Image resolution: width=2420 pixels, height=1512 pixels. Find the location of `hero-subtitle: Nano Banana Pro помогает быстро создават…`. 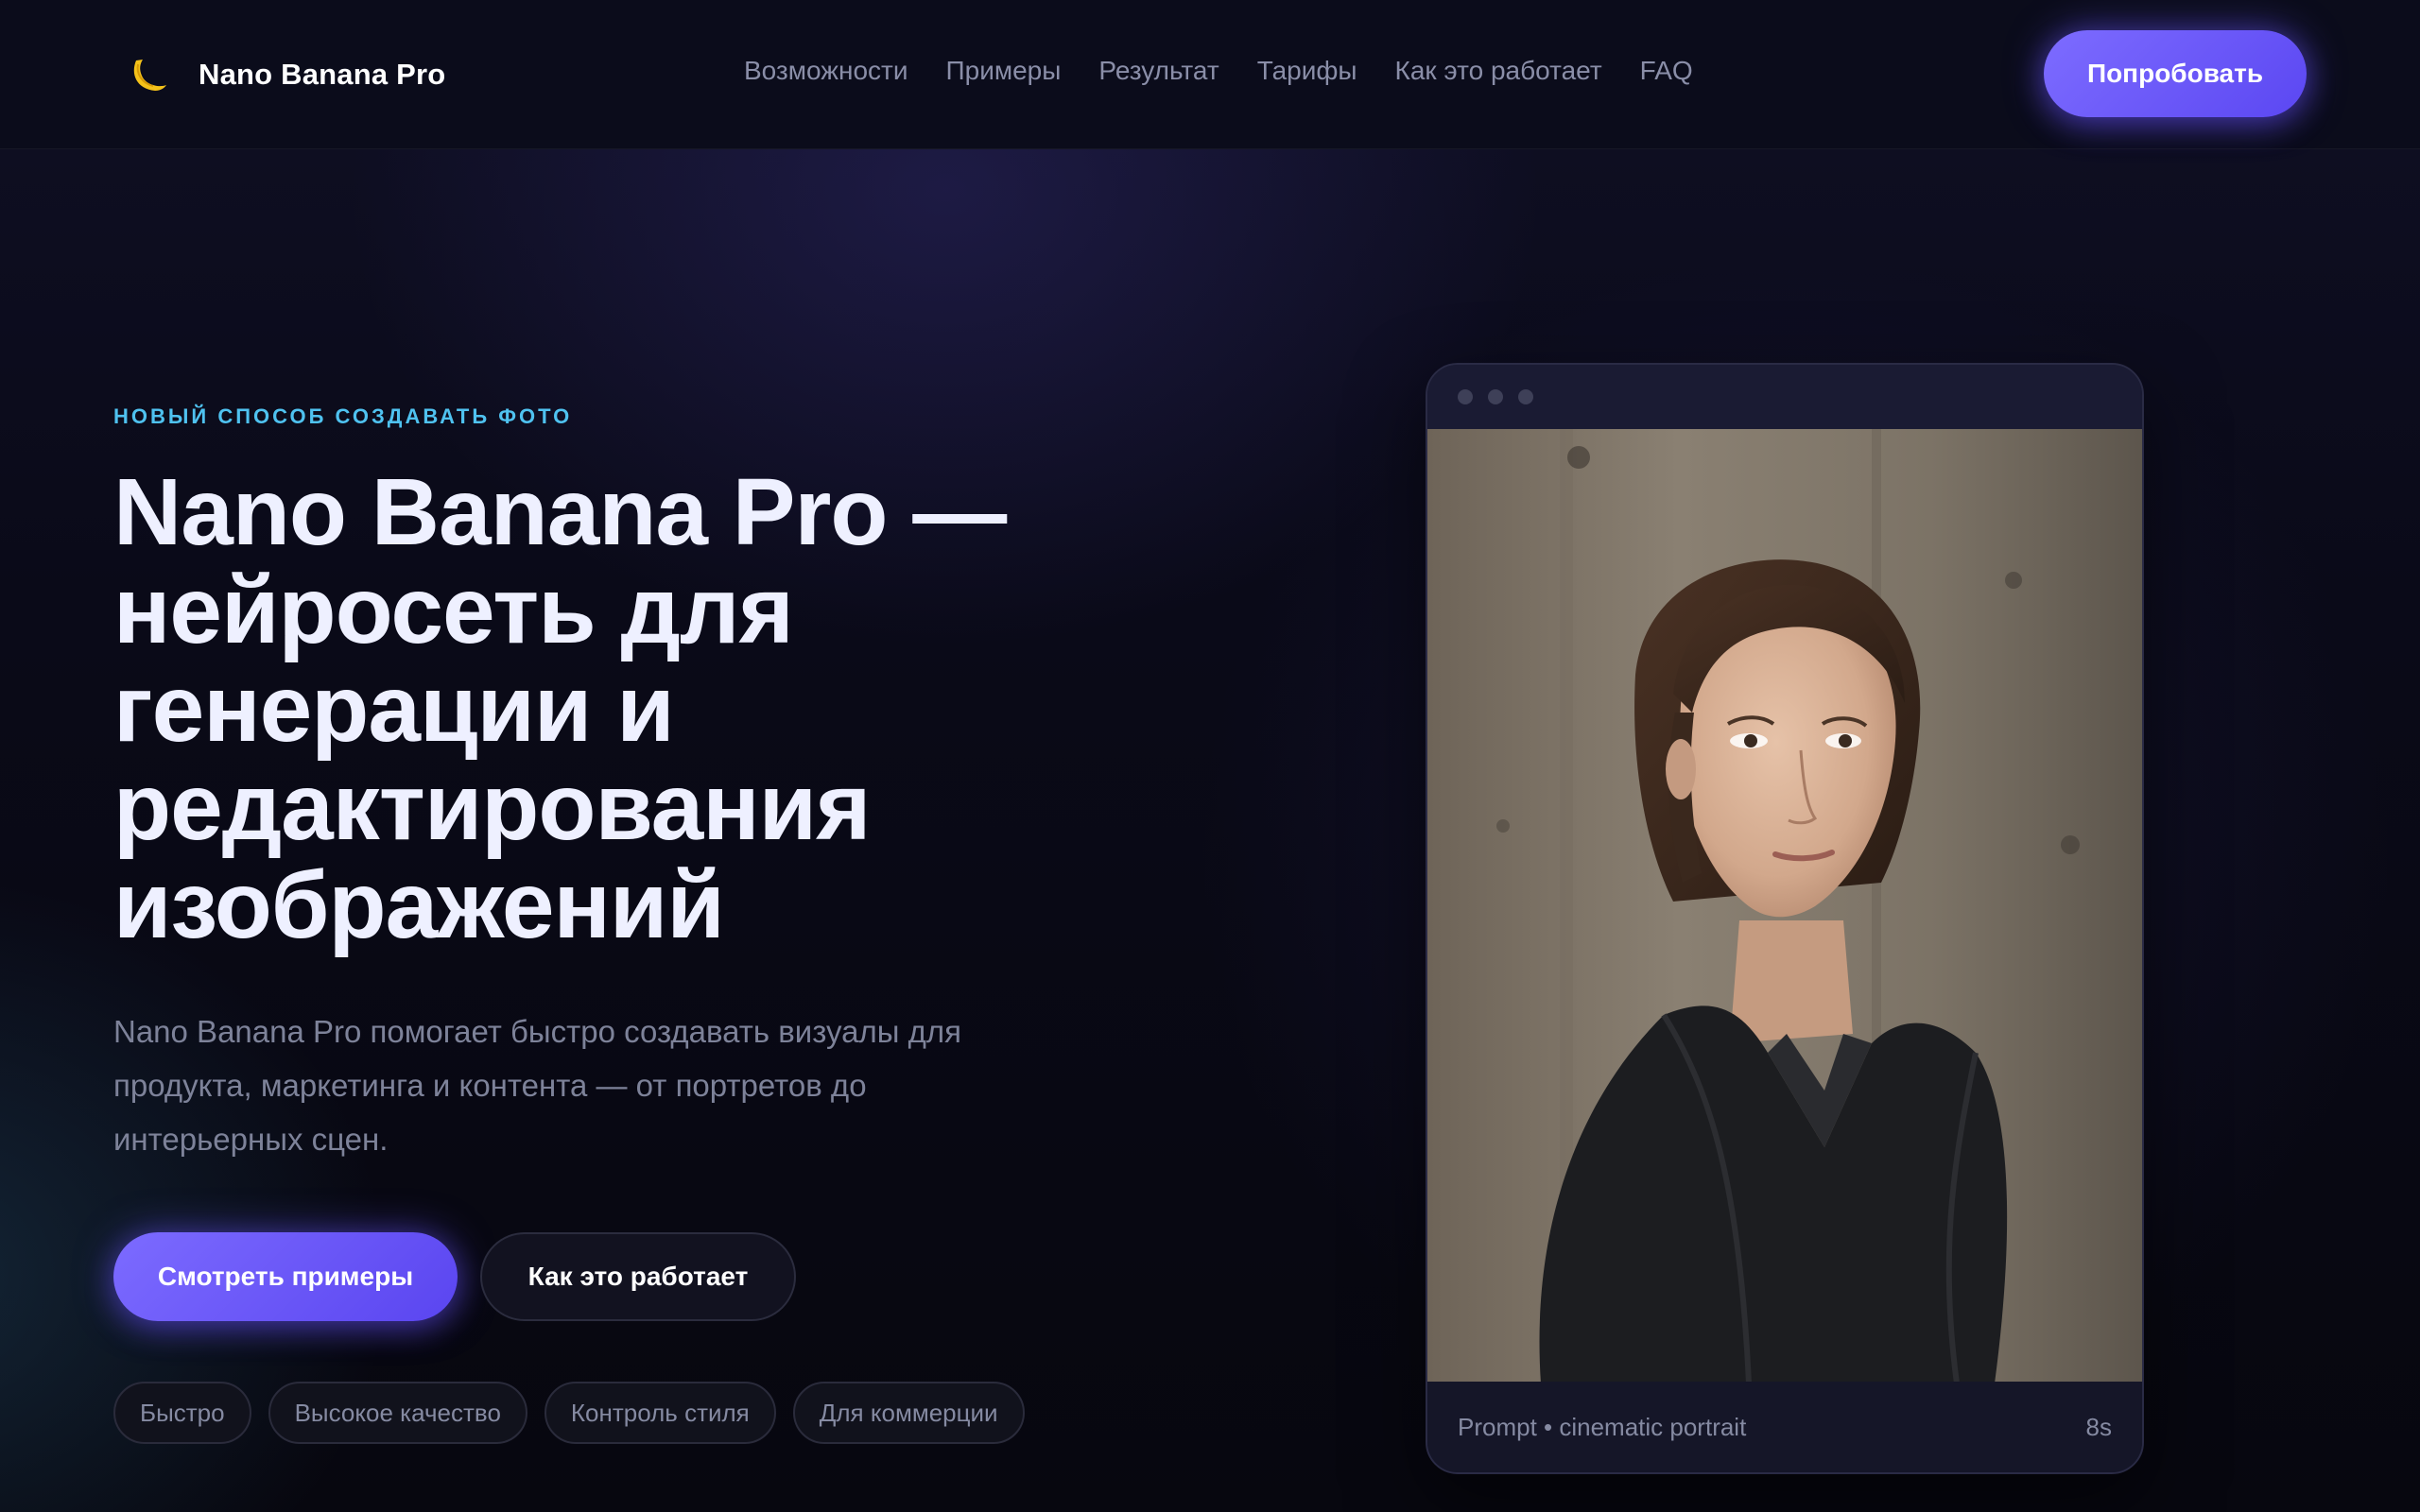

hero-subtitle: Nano Banana Pro помогает быстро создават… is located at coordinates (537, 1085).